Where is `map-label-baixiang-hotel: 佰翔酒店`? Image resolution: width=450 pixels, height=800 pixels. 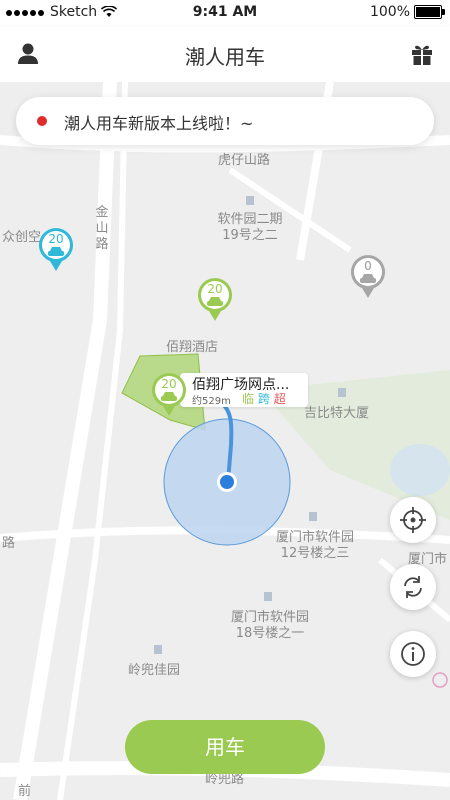
map-label-baixiang-hotel: 佰翔酒店 is located at coordinates (192, 347).